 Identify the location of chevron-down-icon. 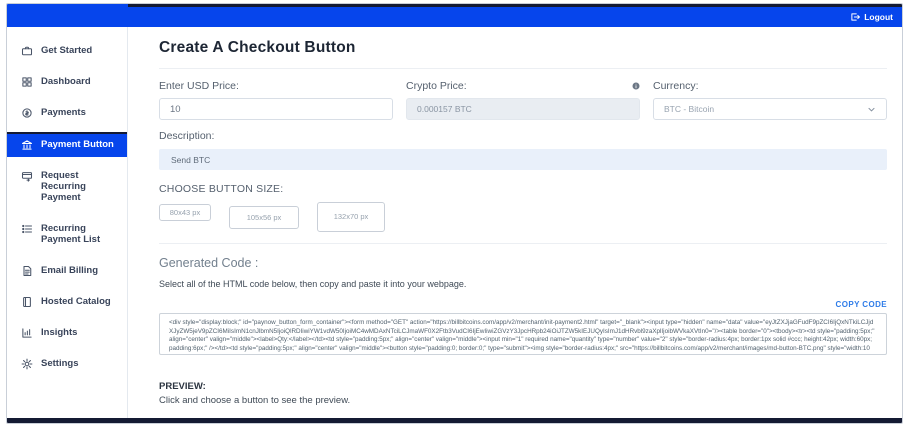
(871, 109).